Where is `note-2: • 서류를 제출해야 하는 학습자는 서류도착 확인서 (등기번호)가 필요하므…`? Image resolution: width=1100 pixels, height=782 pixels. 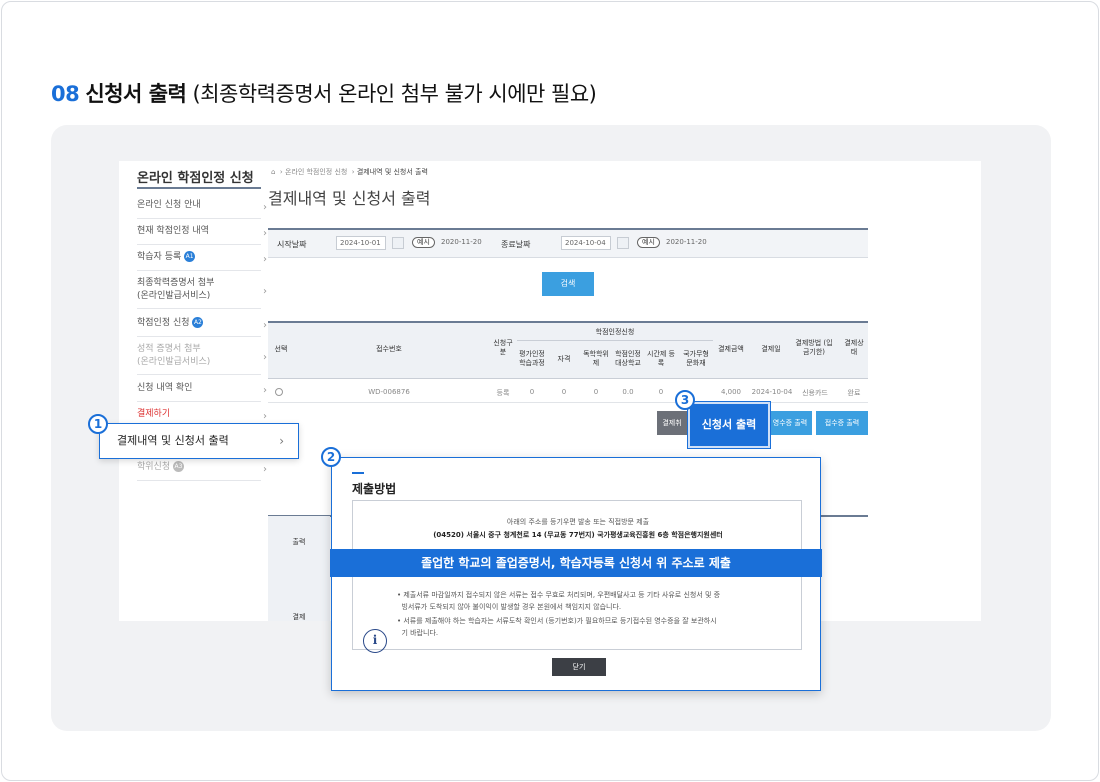
note-2: • 서류를 제출해야 하는 학습자는 서류도착 확인서 (등기번호)가 필요하므… is located at coordinates (557, 627).